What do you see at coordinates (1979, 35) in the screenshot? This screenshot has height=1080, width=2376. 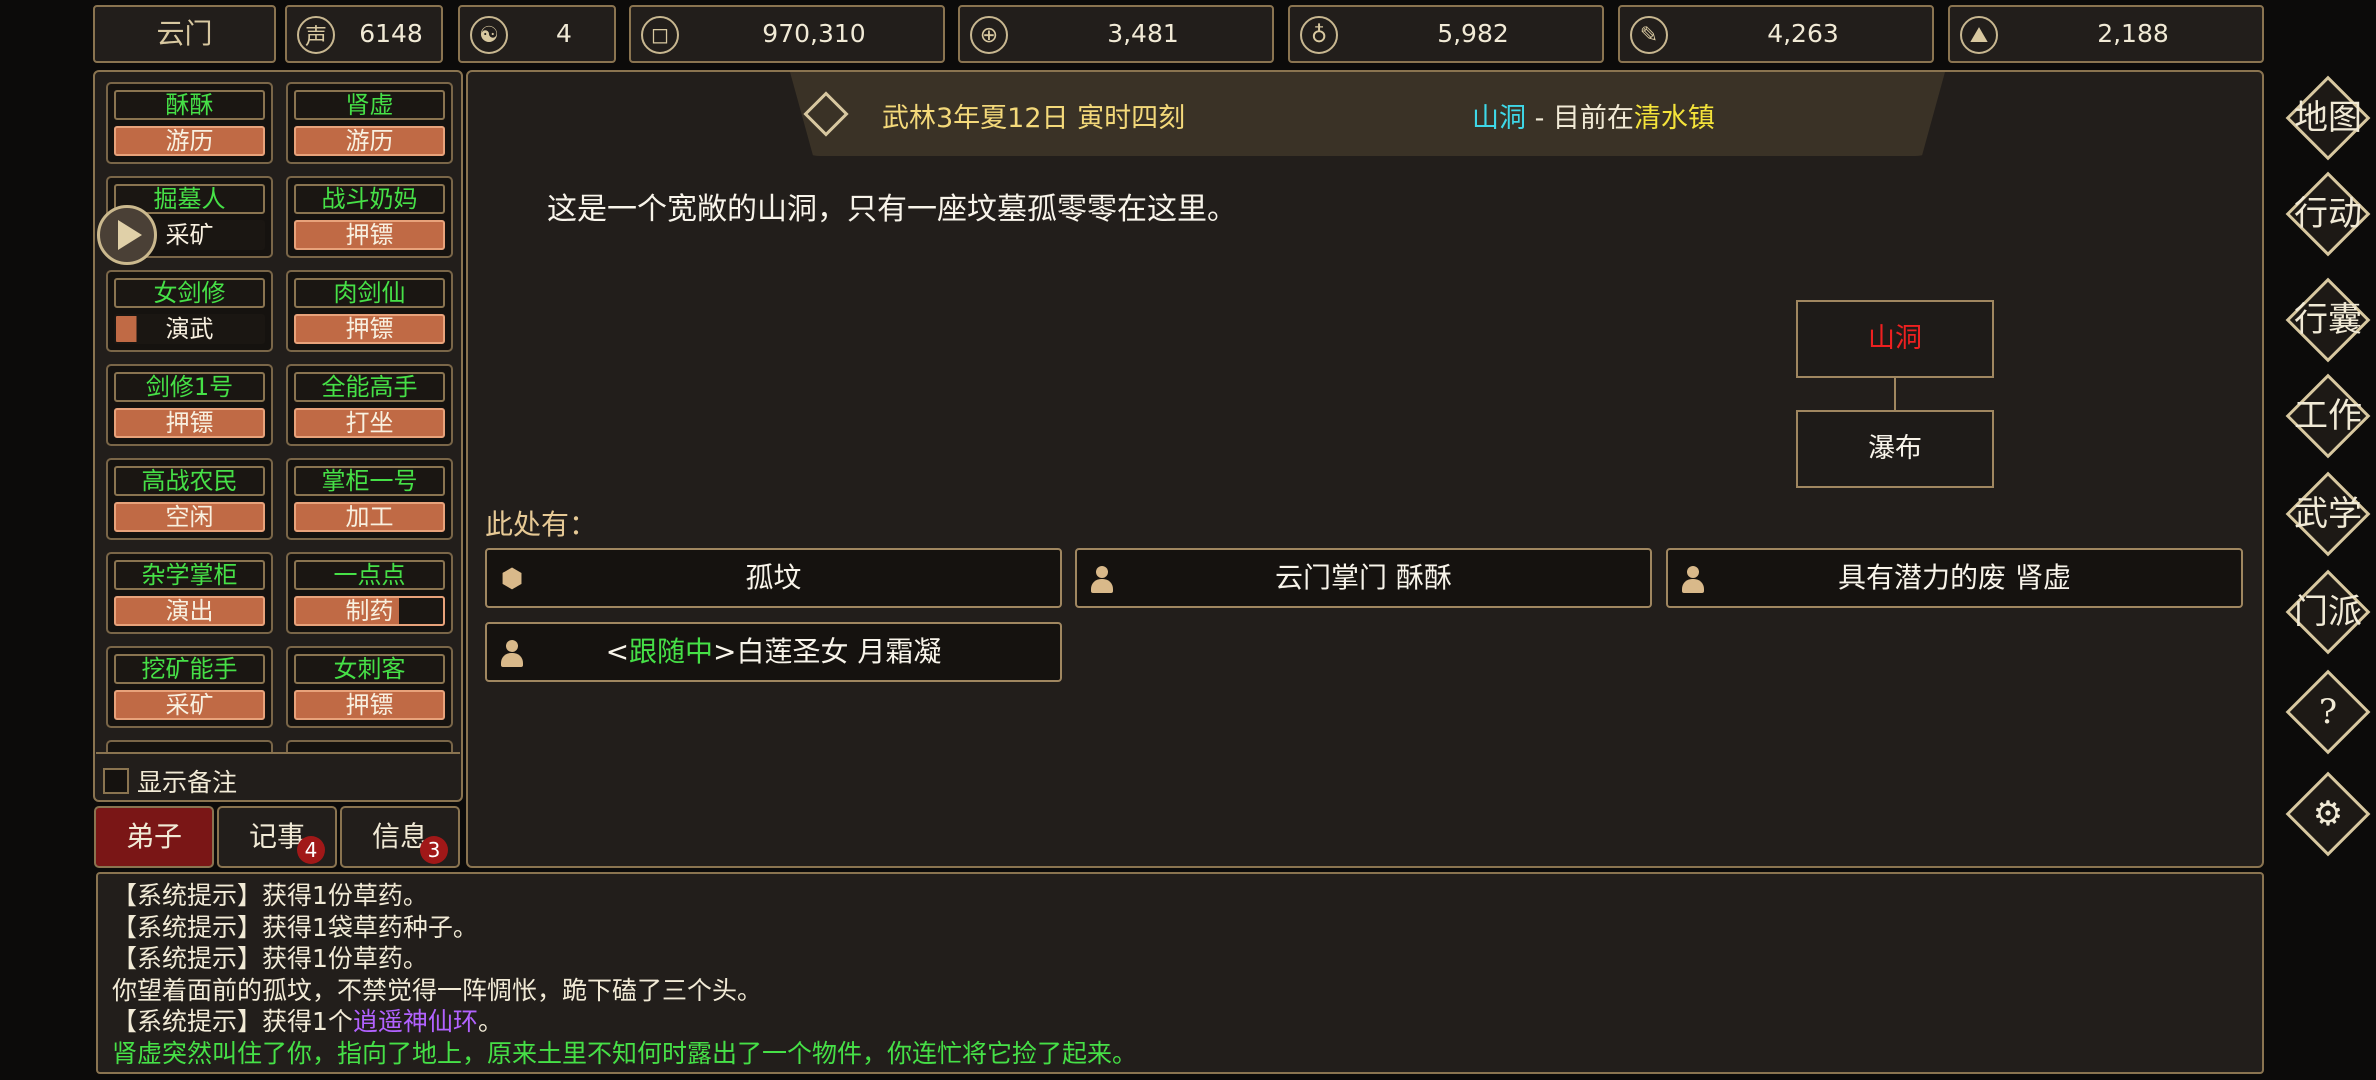 I see `ore-icon: ⛰` at bounding box center [1979, 35].